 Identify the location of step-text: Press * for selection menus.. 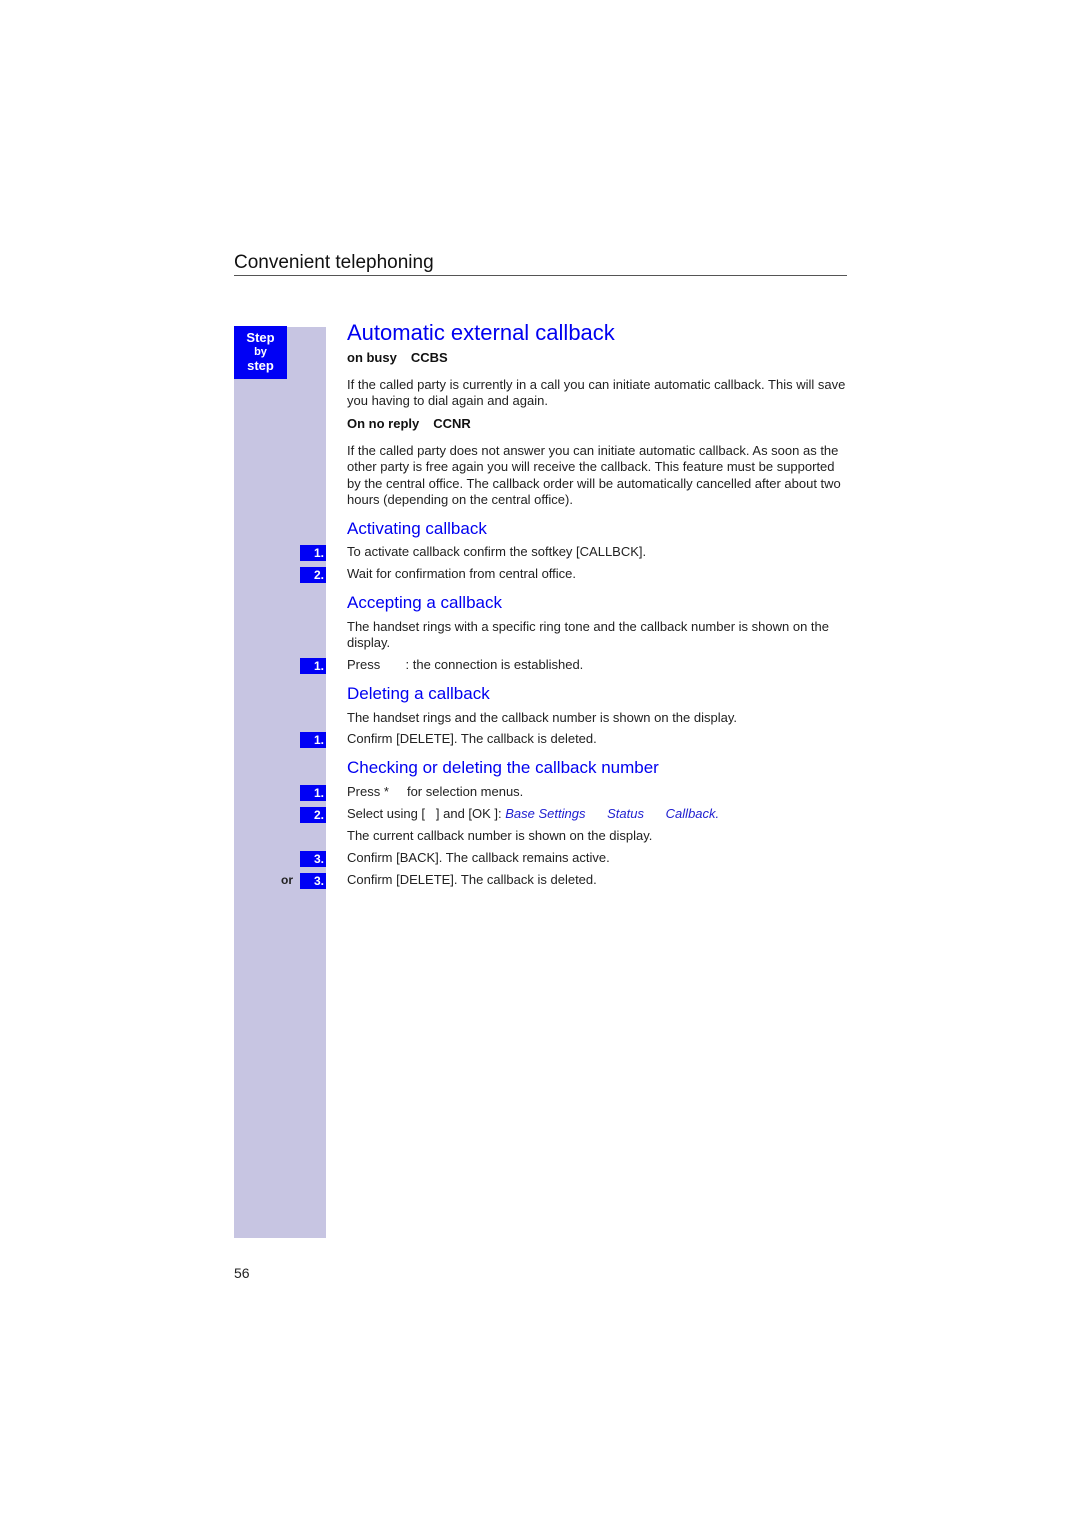
(435, 791).